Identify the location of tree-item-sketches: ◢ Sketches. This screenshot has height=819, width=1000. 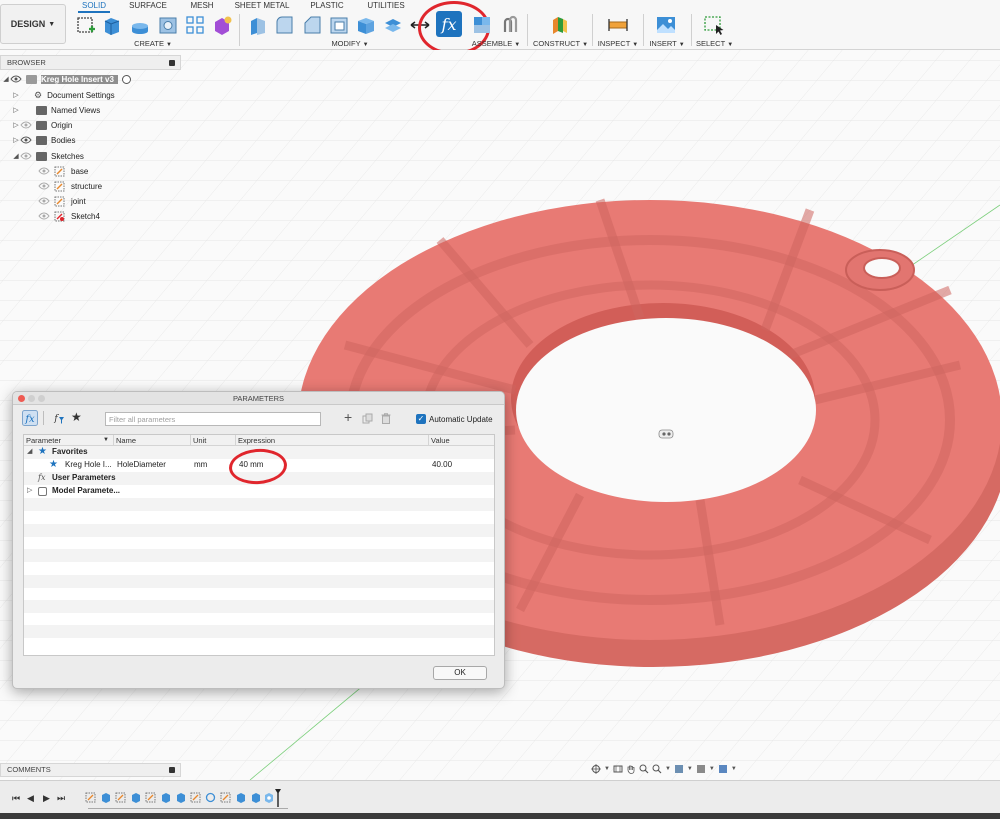
(48, 156).